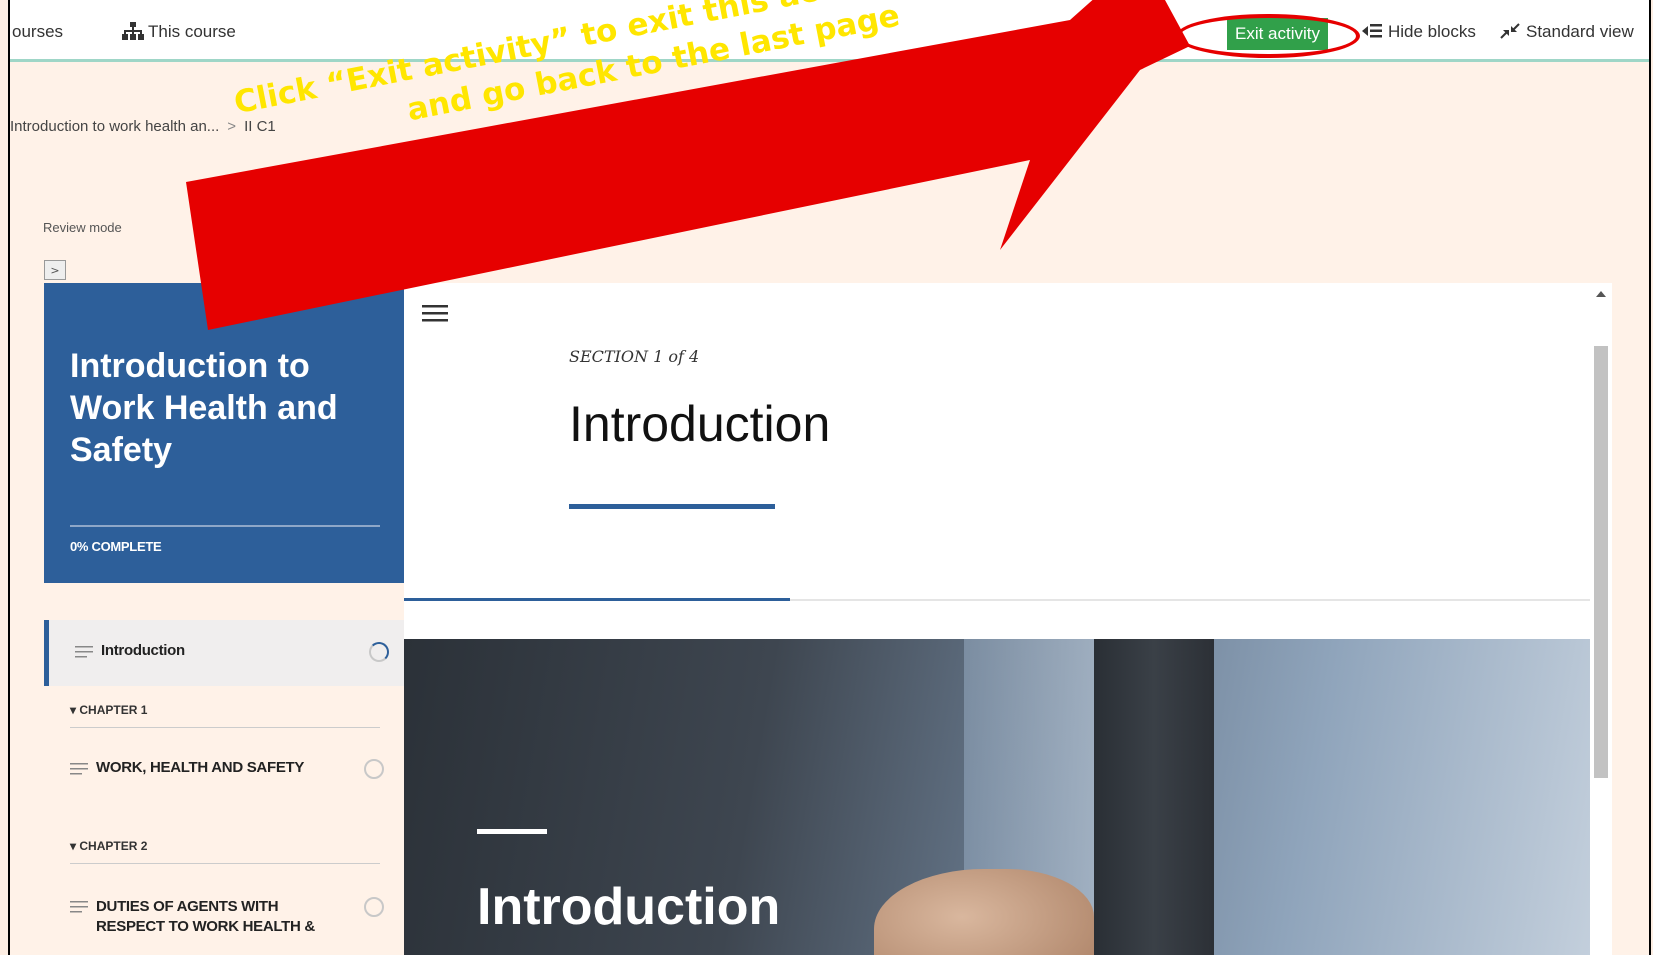 This screenshot has height=955, width=1653. What do you see at coordinates (634, 356) in the screenshot?
I see `section-counter: SECTION 1 of 4` at bounding box center [634, 356].